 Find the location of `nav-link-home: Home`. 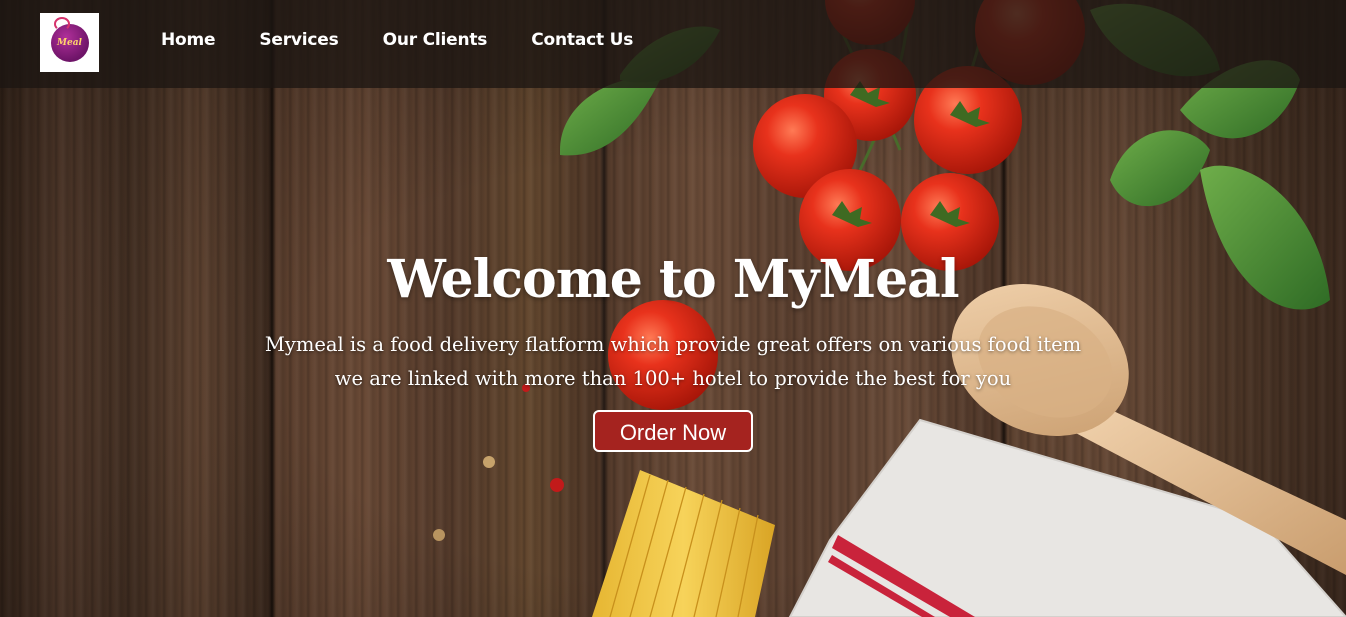

nav-link-home: Home is located at coordinates (188, 40).